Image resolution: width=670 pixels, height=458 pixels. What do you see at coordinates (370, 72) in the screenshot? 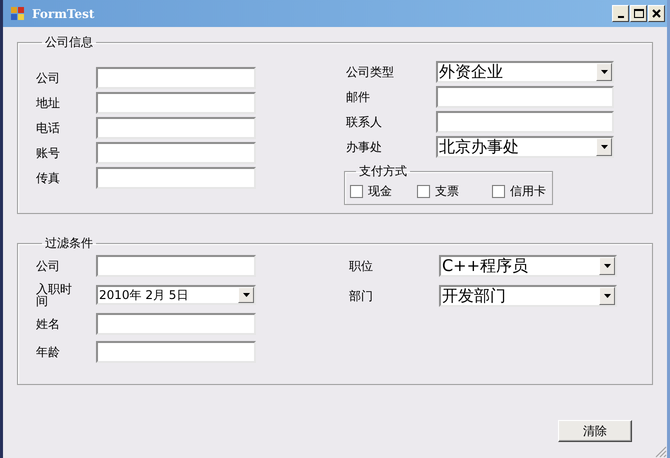
I see `field-label: 公司类型` at bounding box center [370, 72].